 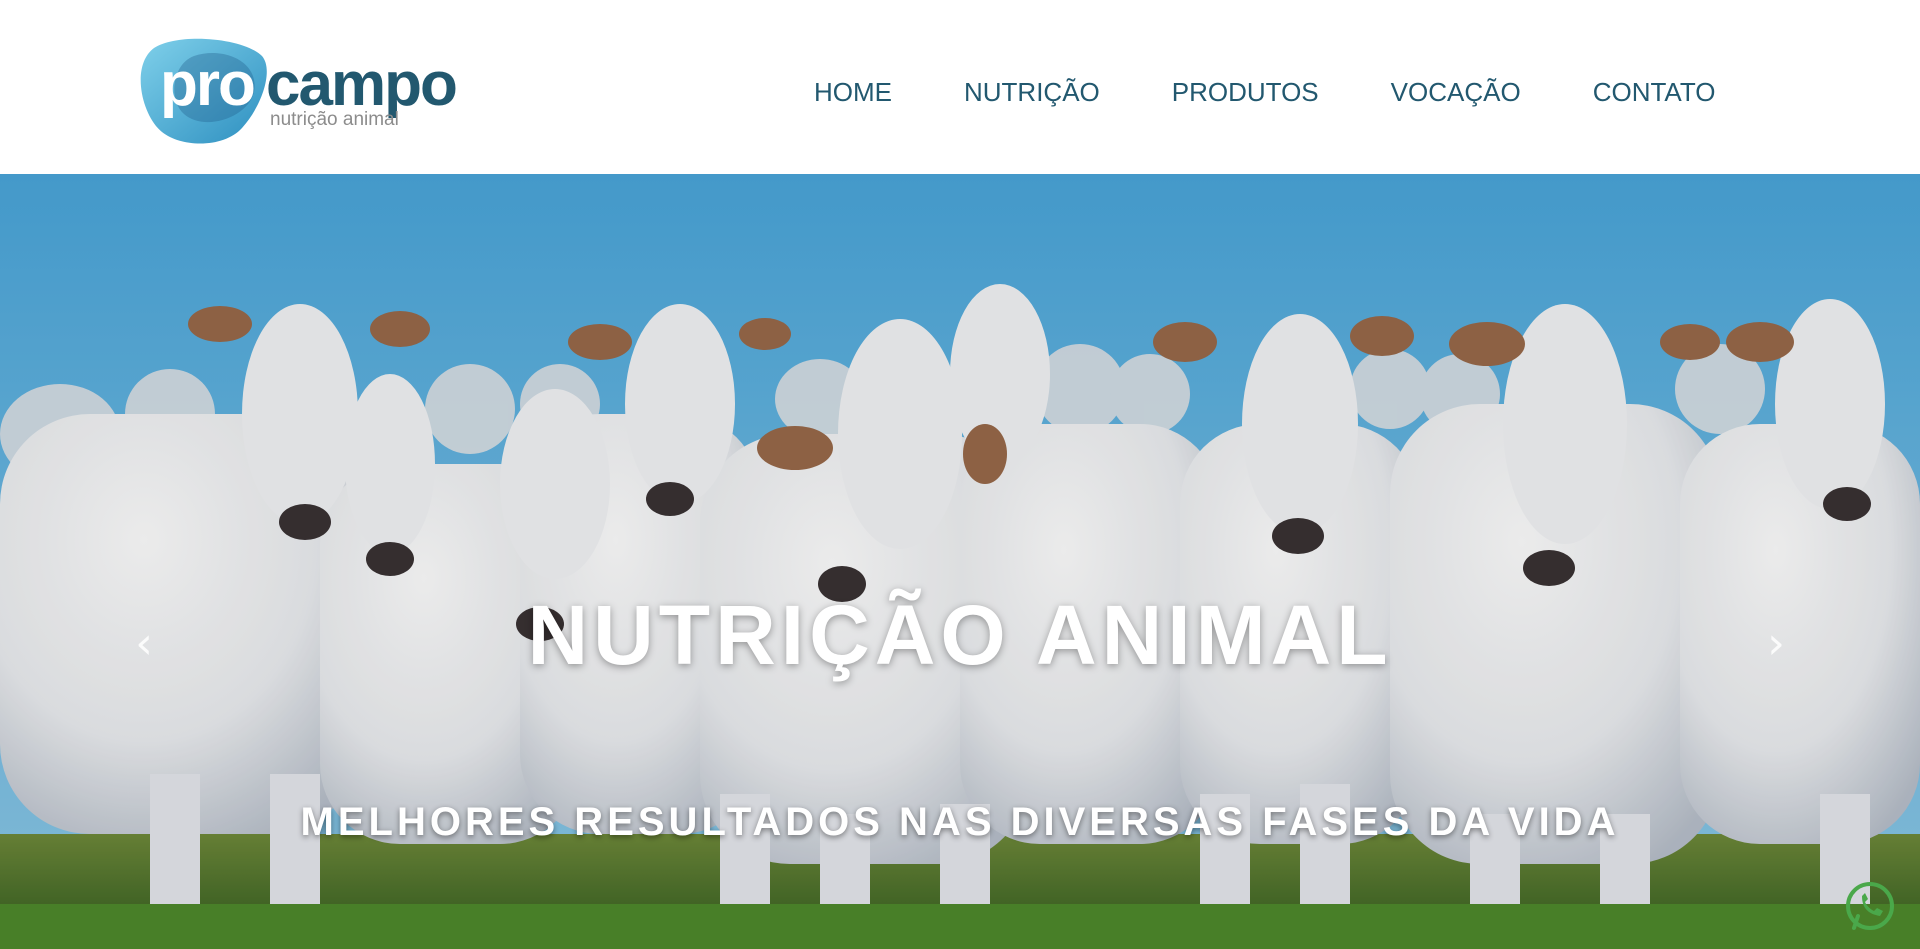 What do you see at coordinates (1245, 92) in the screenshot?
I see `nav-item-produtos: PRODUTOS` at bounding box center [1245, 92].